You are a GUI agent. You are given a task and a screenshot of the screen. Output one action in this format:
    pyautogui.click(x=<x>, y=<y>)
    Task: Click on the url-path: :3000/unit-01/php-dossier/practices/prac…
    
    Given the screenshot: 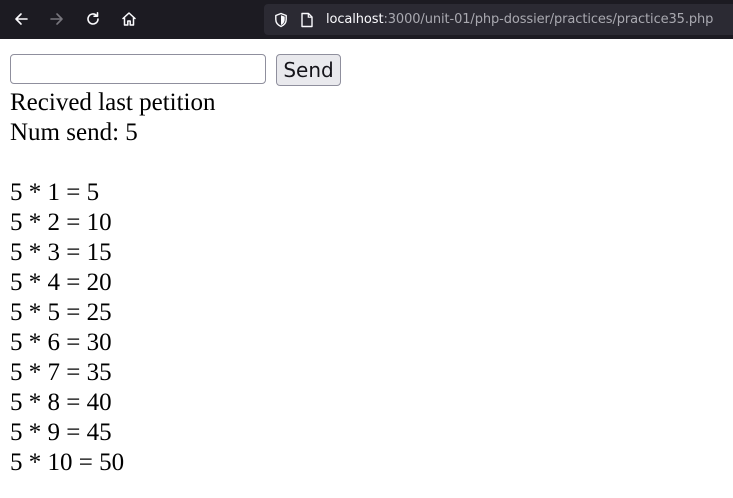 What is the action you would take?
    pyautogui.click(x=548, y=19)
    